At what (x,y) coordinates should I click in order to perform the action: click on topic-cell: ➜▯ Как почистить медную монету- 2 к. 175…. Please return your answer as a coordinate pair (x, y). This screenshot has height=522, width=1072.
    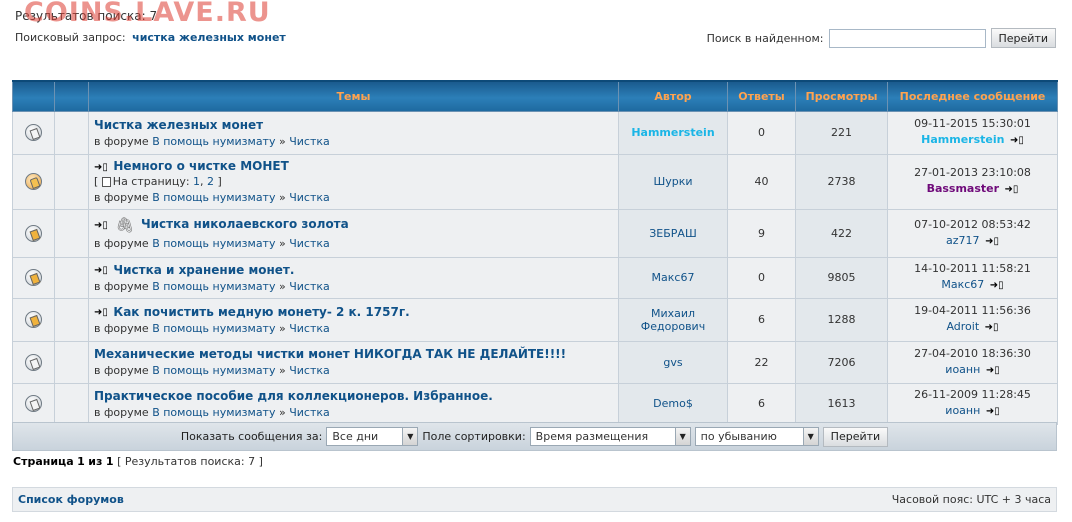
    Looking at the image, I should click on (353, 319).